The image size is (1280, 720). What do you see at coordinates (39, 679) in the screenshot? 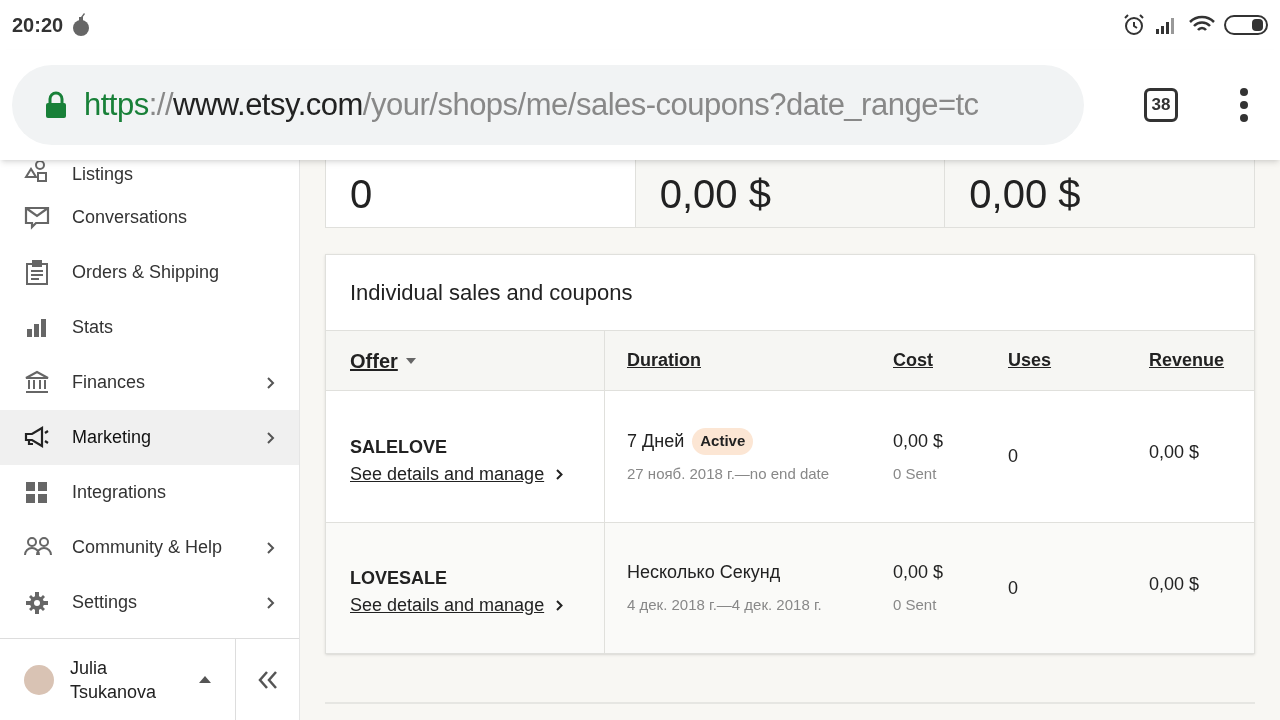
I see `avatar` at bounding box center [39, 679].